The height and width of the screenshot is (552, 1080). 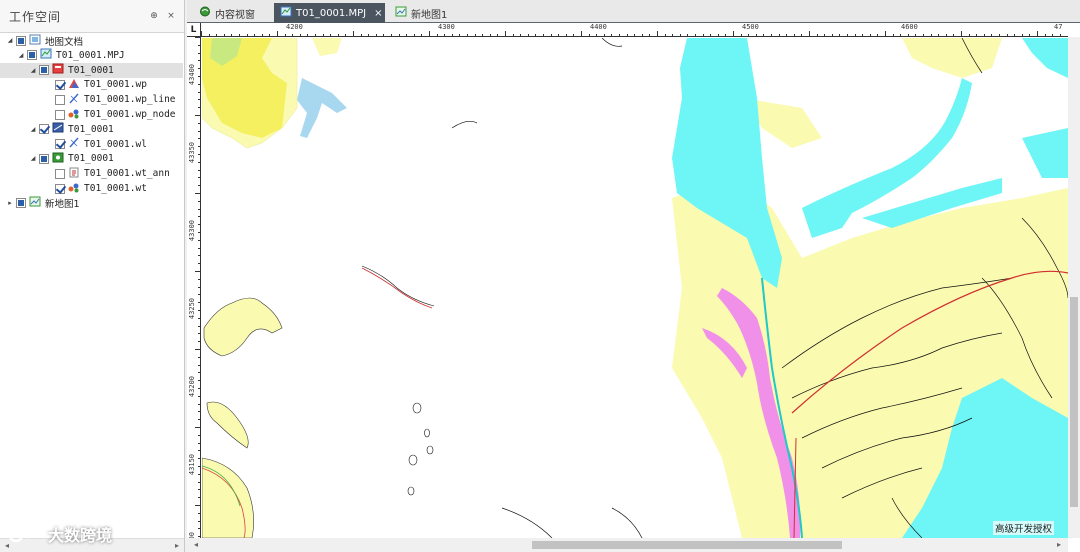 I want to click on map-horizontal-scrollbar: ◂ ▸, so click(x=627, y=545).